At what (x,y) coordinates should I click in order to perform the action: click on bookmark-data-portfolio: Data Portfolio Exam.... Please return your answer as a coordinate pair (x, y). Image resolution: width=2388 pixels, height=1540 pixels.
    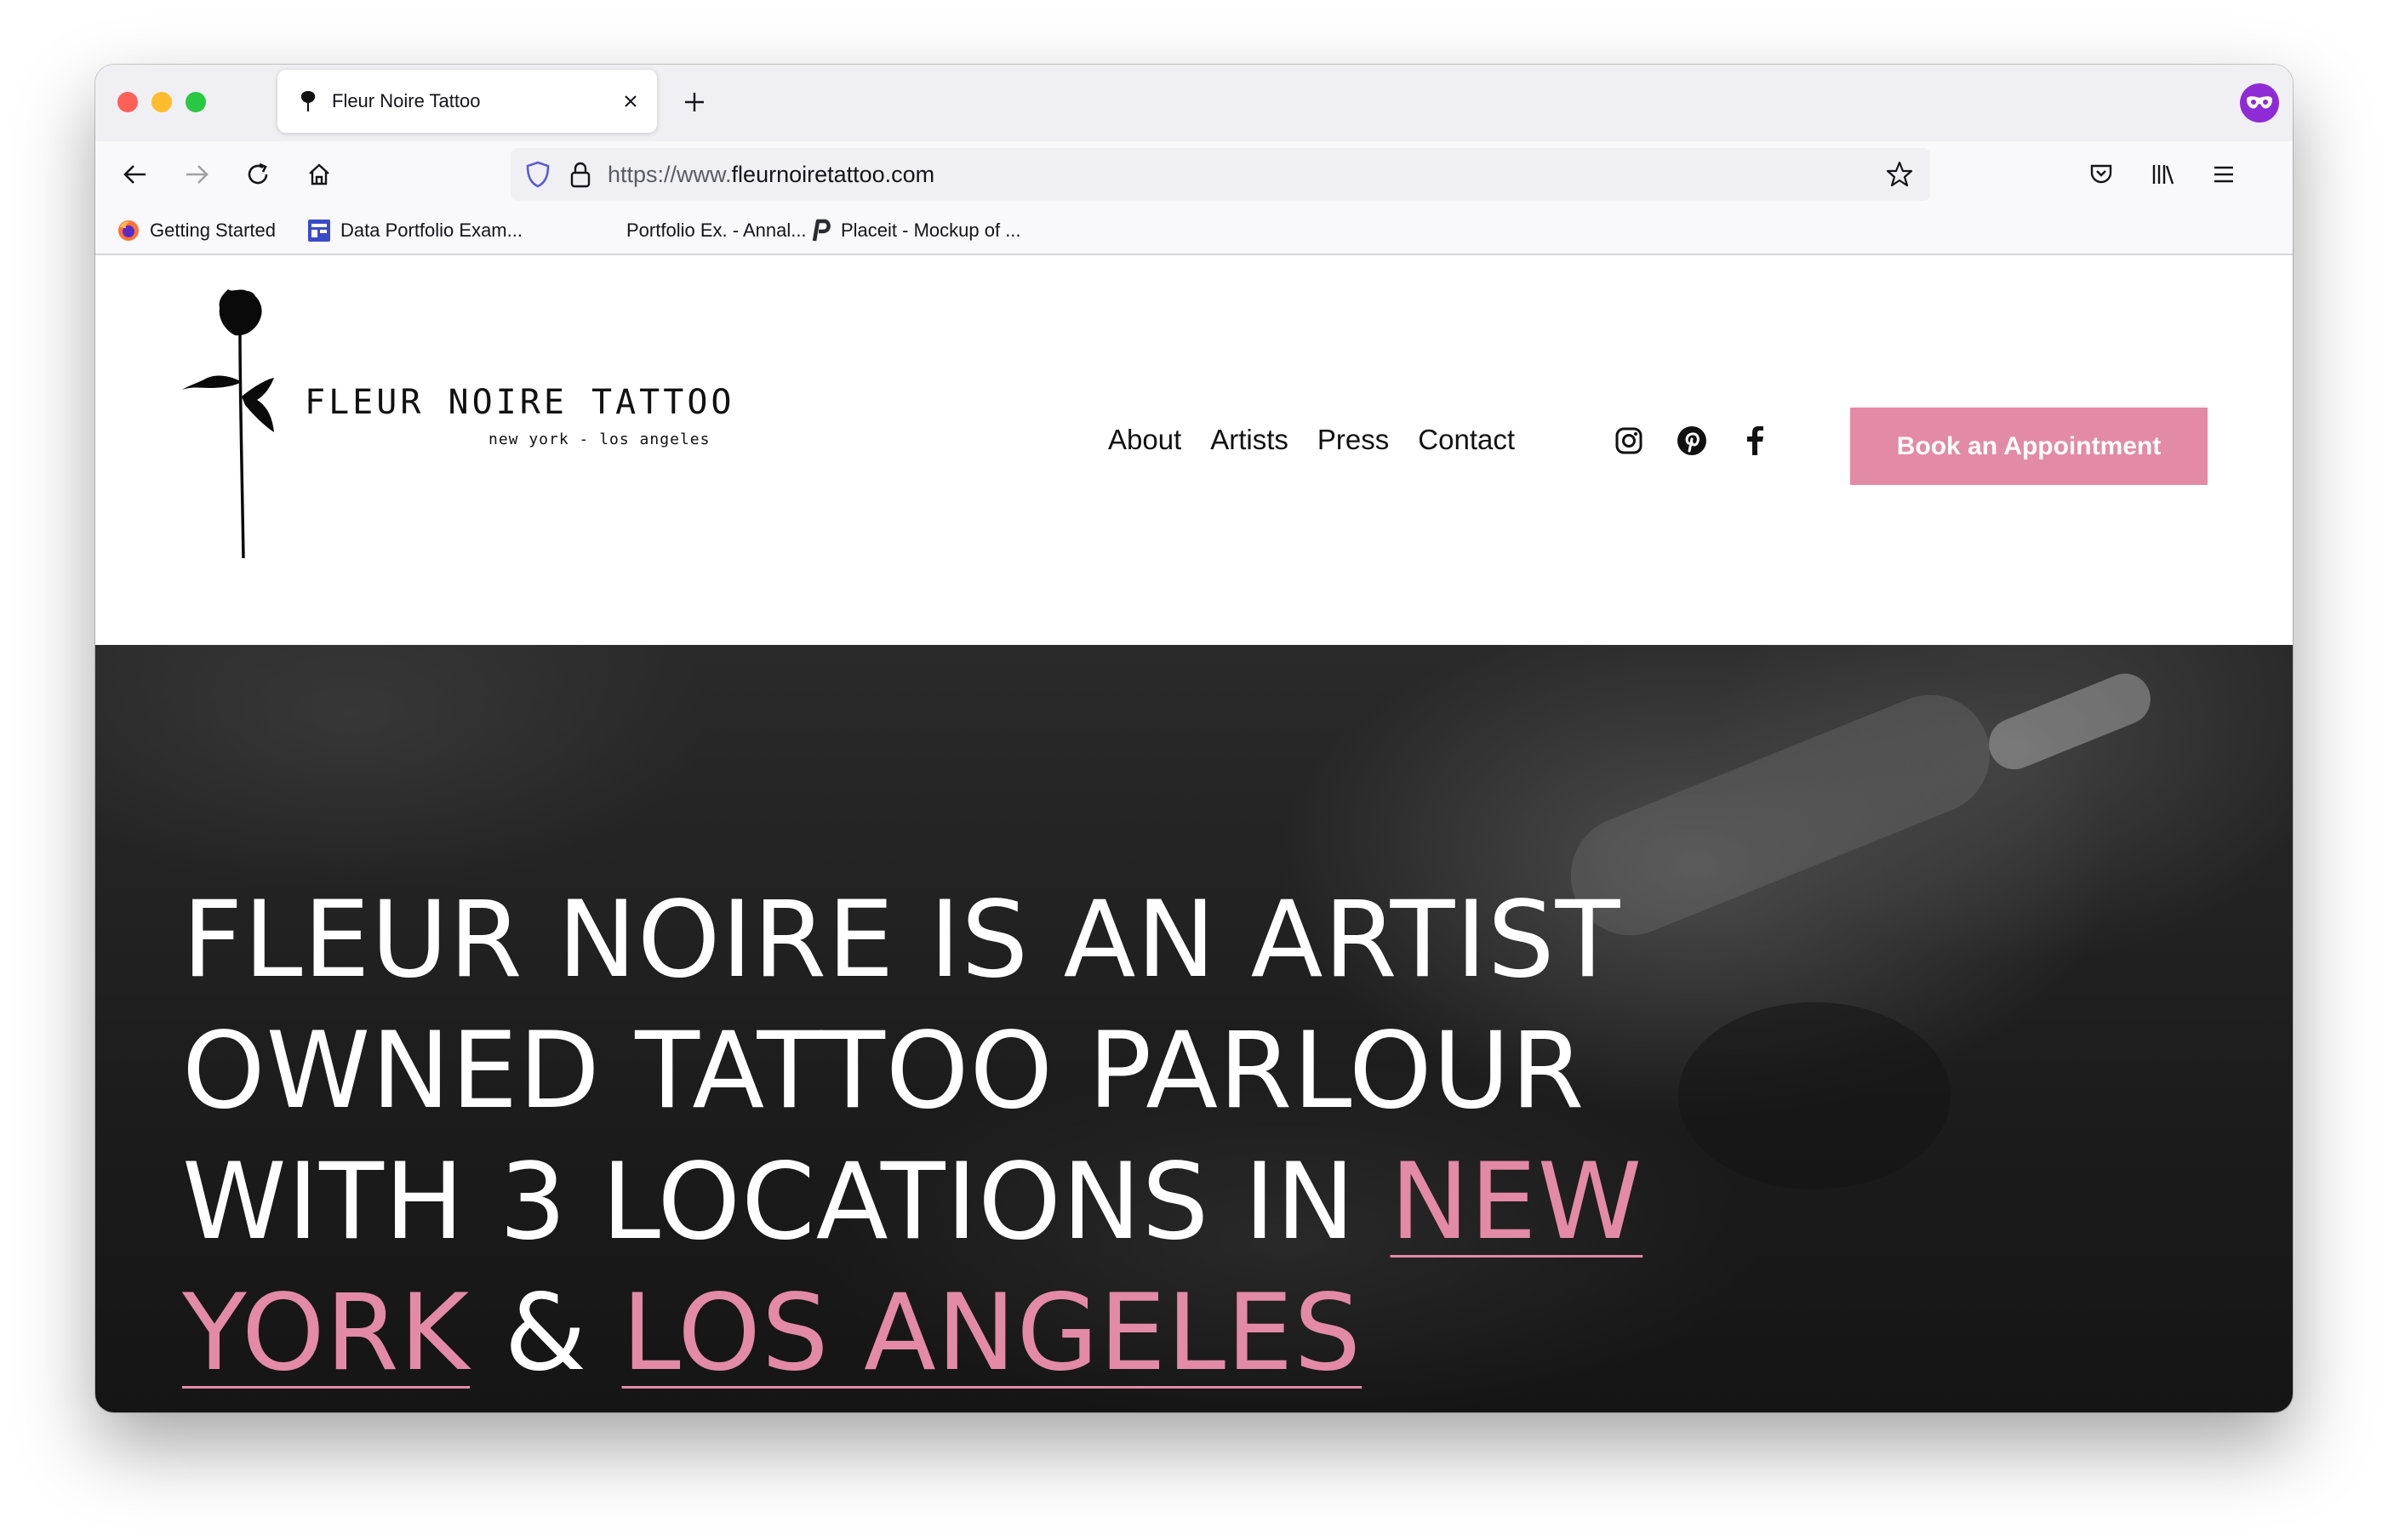
    Looking at the image, I should click on (415, 231).